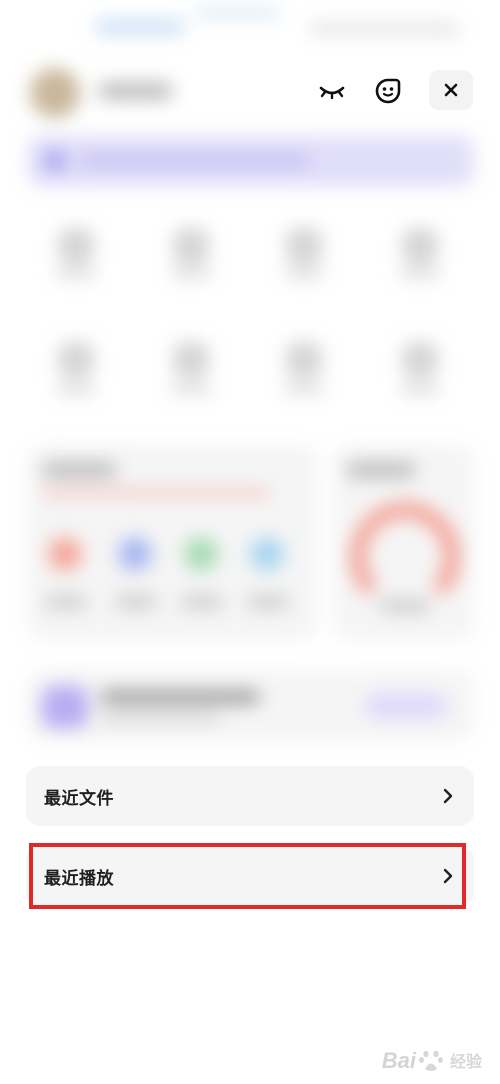 This screenshot has width=500, height=1084. I want to click on blurred-promo-subtitle, so click(160, 718).